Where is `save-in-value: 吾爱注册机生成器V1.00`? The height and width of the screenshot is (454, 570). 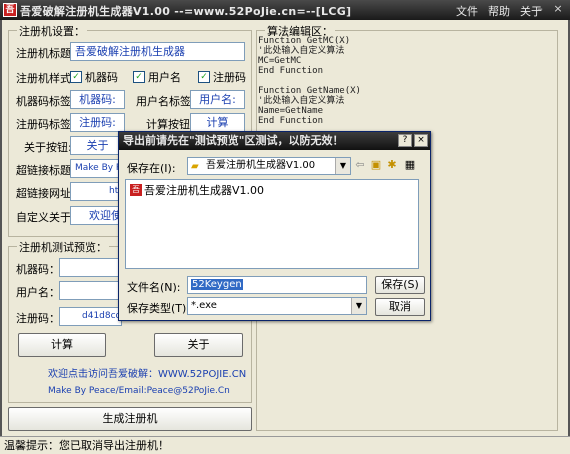 save-in-value: 吾爱注册机生成器V1.00 is located at coordinates (261, 165).